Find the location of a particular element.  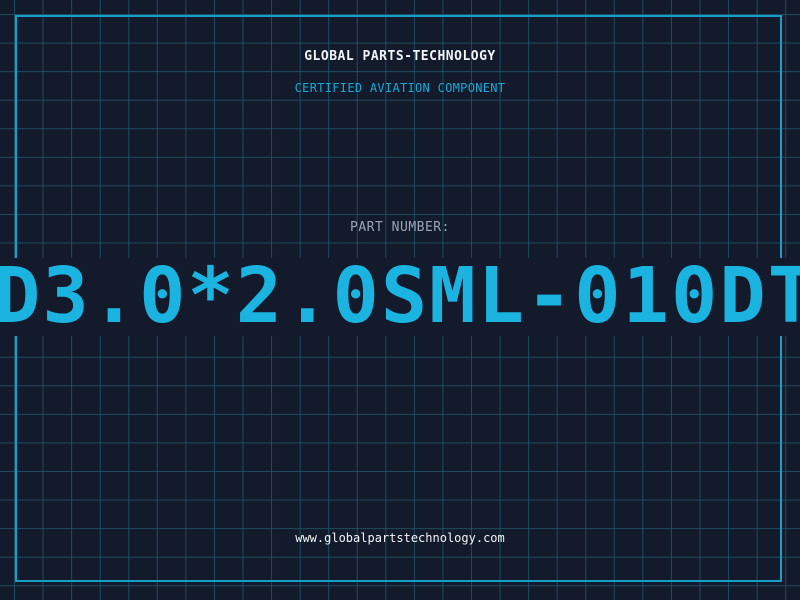

part-number-band: D3.0*2.0SML-010DT0 is located at coordinates (400, 297).